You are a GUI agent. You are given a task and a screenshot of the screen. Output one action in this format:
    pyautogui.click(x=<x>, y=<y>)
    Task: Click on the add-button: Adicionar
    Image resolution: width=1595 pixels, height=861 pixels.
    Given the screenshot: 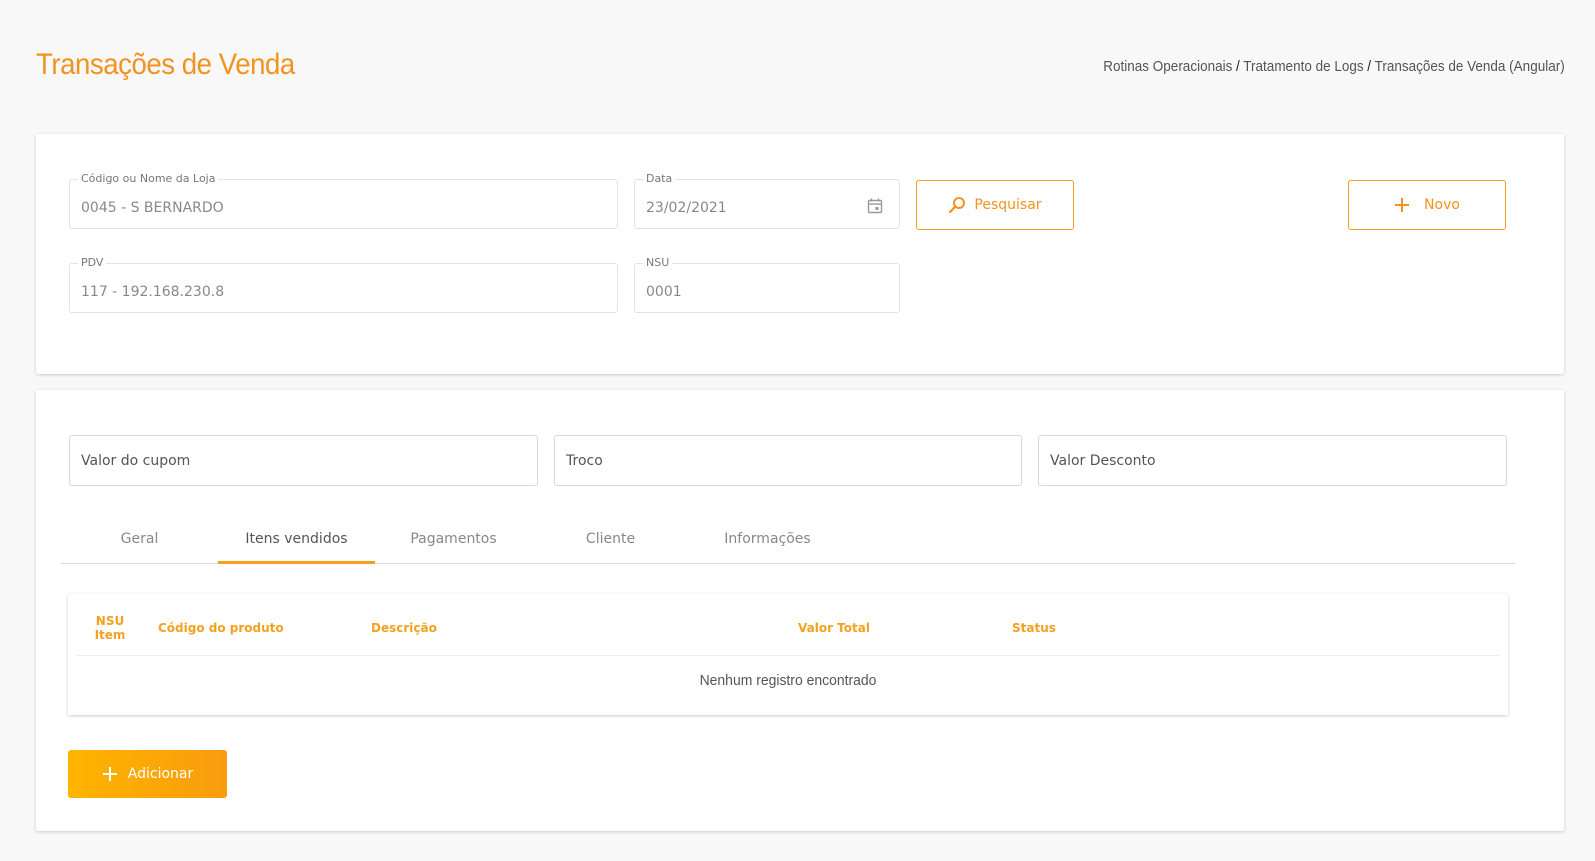 What is the action you would take?
    pyautogui.click(x=147, y=774)
    